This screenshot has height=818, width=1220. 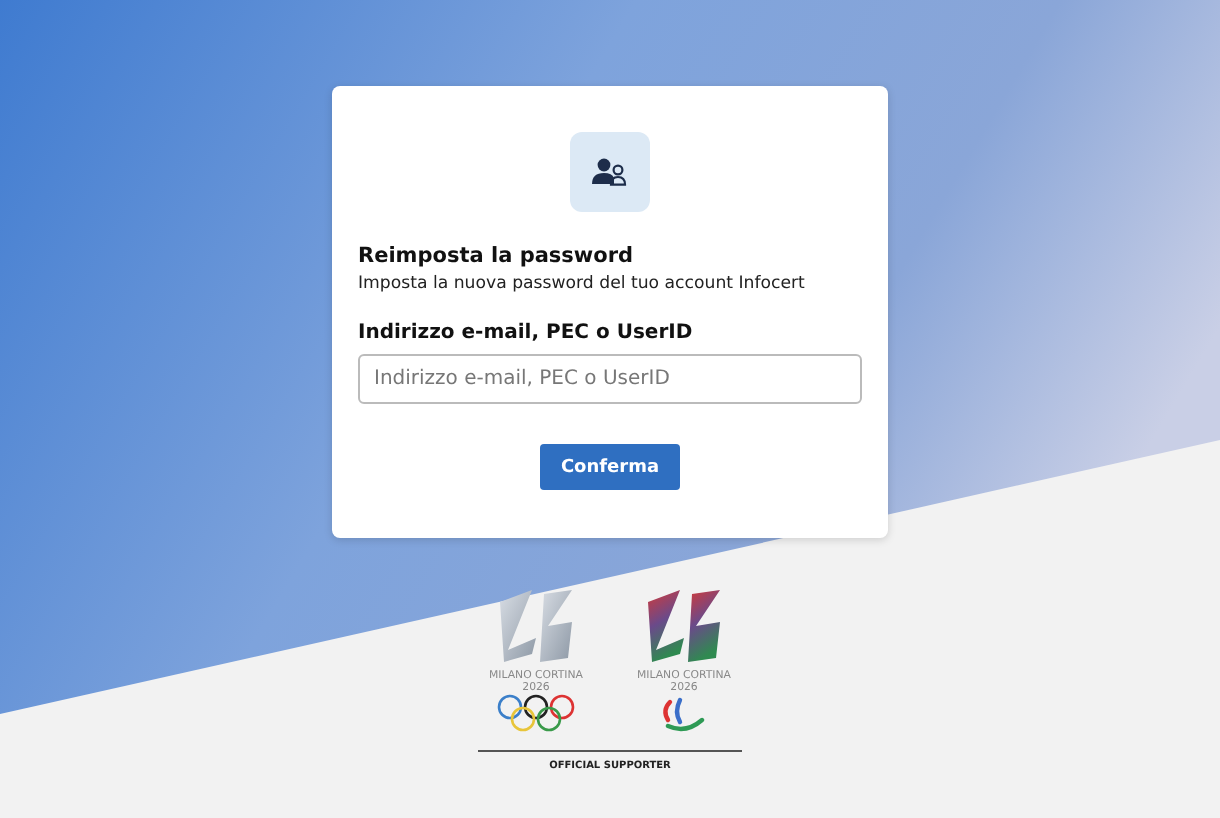 I want to click on agitos-icon, so click(x=684, y=714).